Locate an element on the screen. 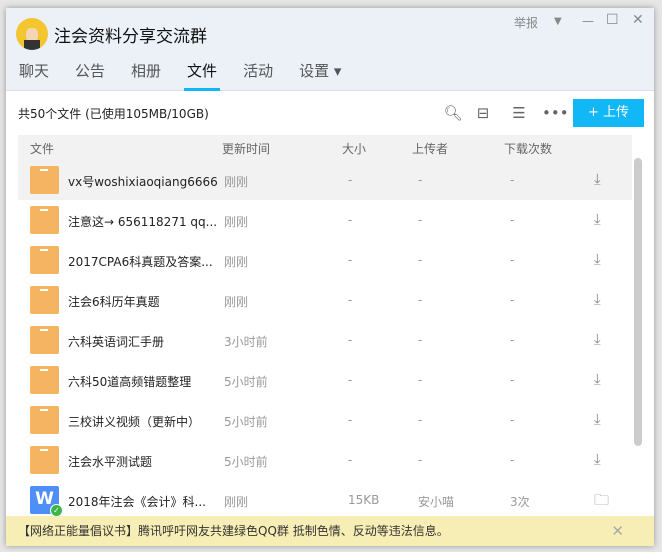 This screenshot has height=552, width=662. file-row: 注会水平测试题 5小时前 - - - ⤓ is located at coordinates (325, 460).